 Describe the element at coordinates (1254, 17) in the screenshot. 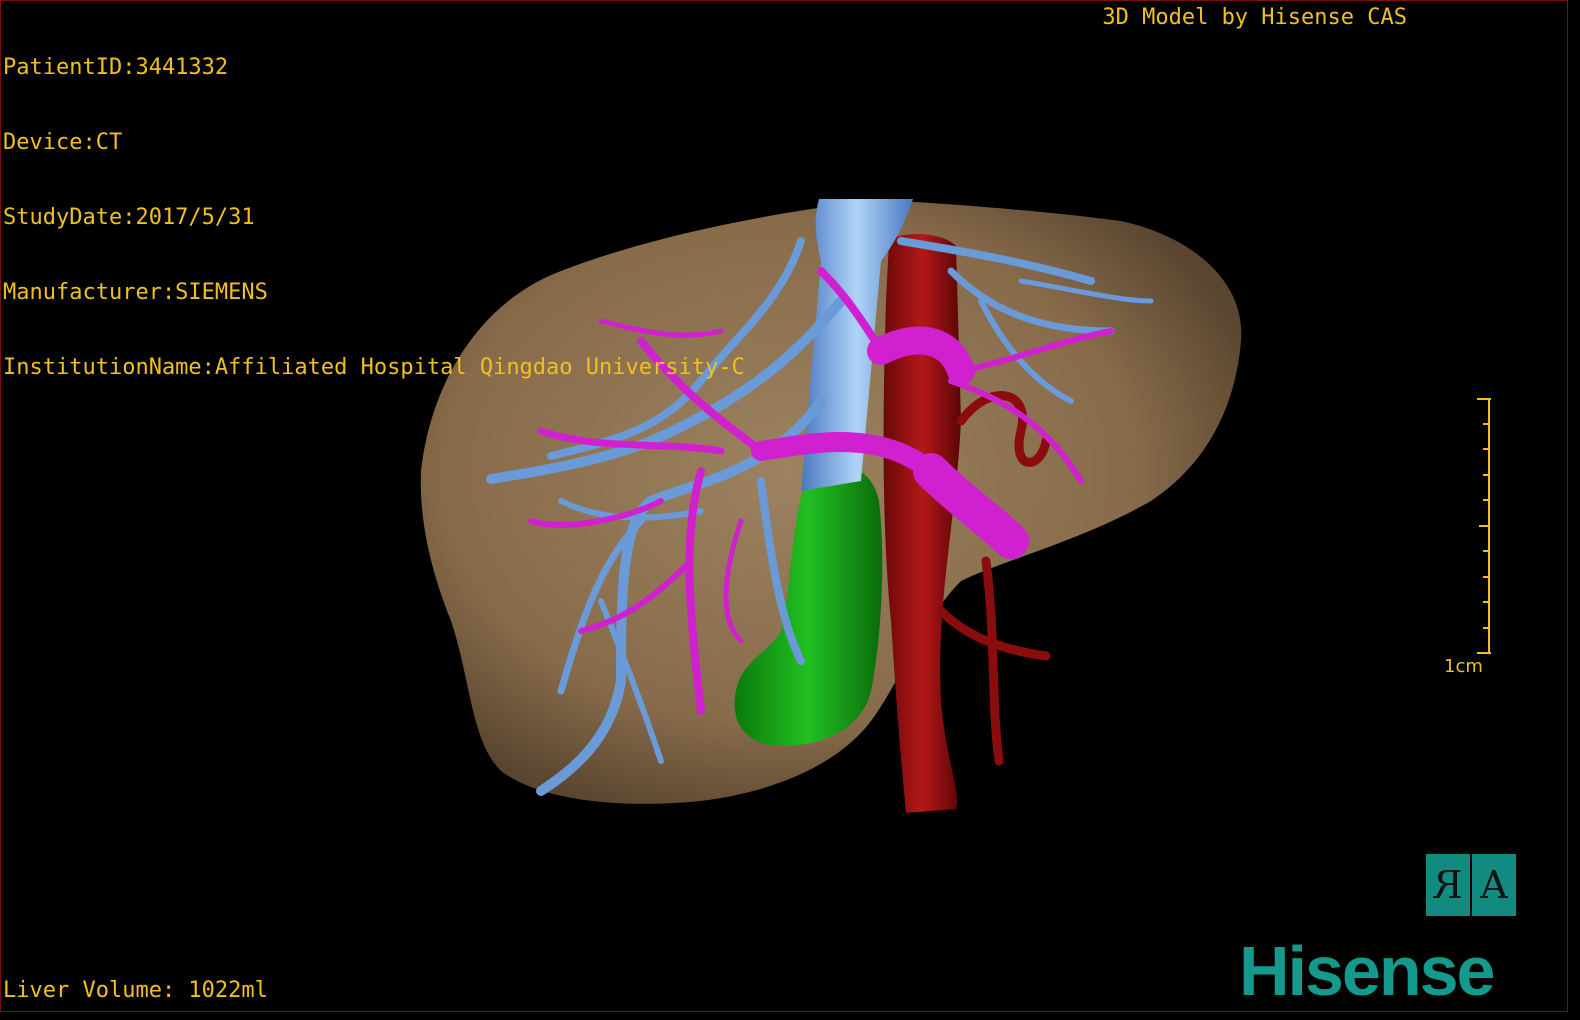

I see `model-credit-text: 3D Model by Hisense CAS` at that location.